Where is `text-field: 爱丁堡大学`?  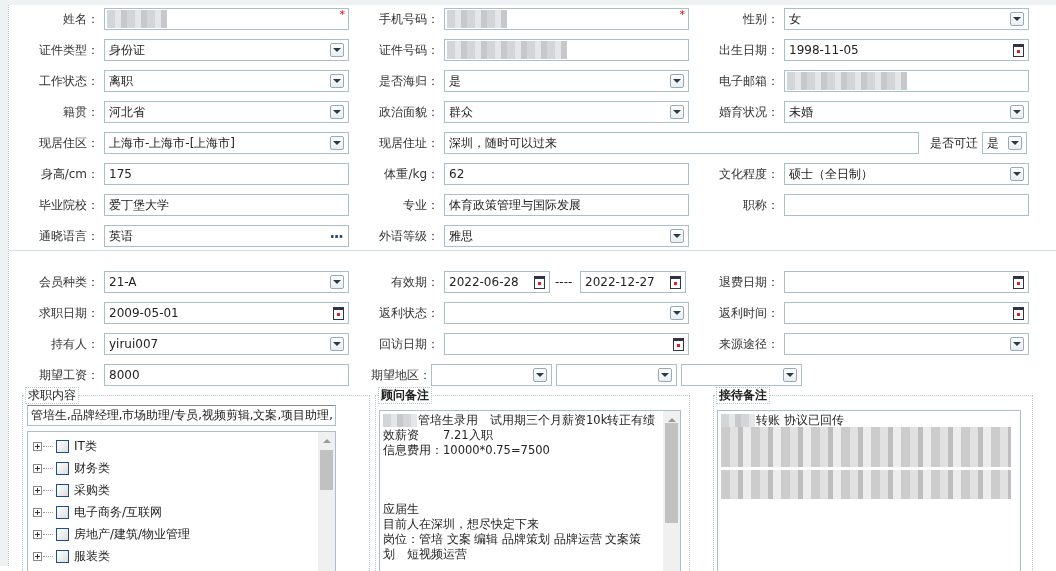
text-field: 爱丁堡大学 is located at coordinates (226, 205).